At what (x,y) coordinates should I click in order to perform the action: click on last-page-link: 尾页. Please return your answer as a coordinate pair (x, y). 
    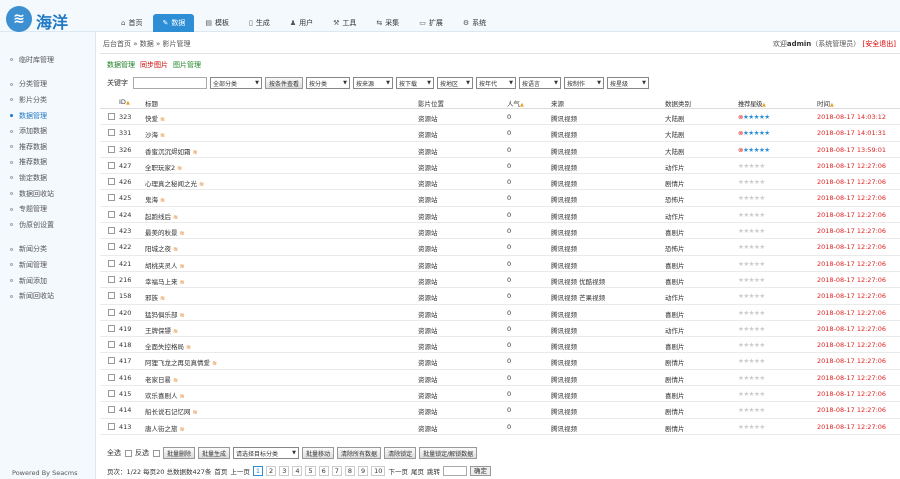
    Looking at the image, I should click on (417, 471).